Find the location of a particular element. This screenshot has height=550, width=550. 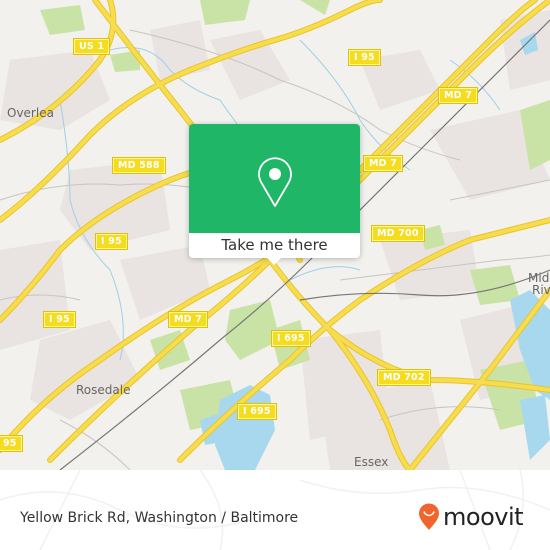

moovit-logo: moovit is located at coordinates (471, 517).